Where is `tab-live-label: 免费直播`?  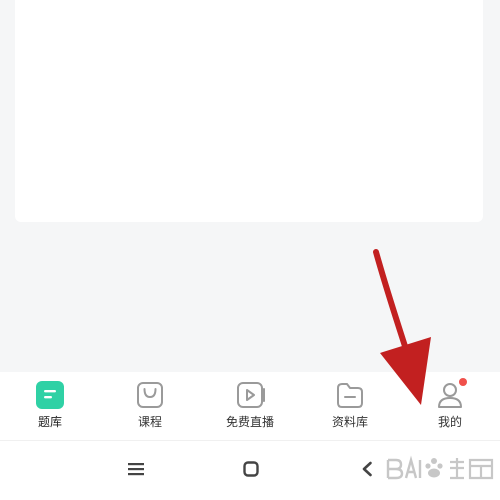
tab-live-label: 免费直播 is located at coordinates (249, 422).